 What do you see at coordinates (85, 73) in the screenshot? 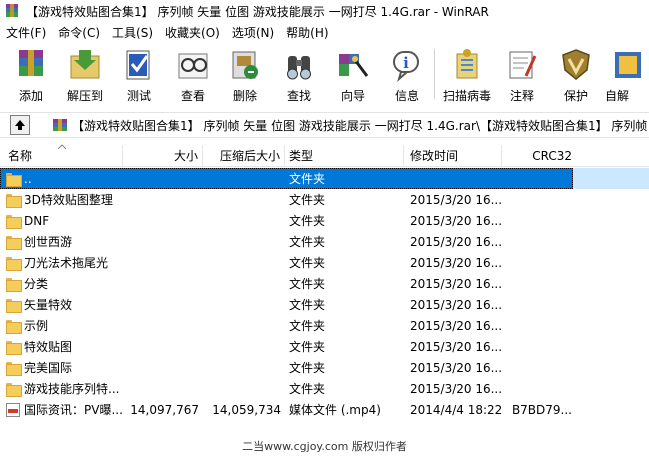
I see `extract-to-button: 解压到` at bounding box center [85, 73].